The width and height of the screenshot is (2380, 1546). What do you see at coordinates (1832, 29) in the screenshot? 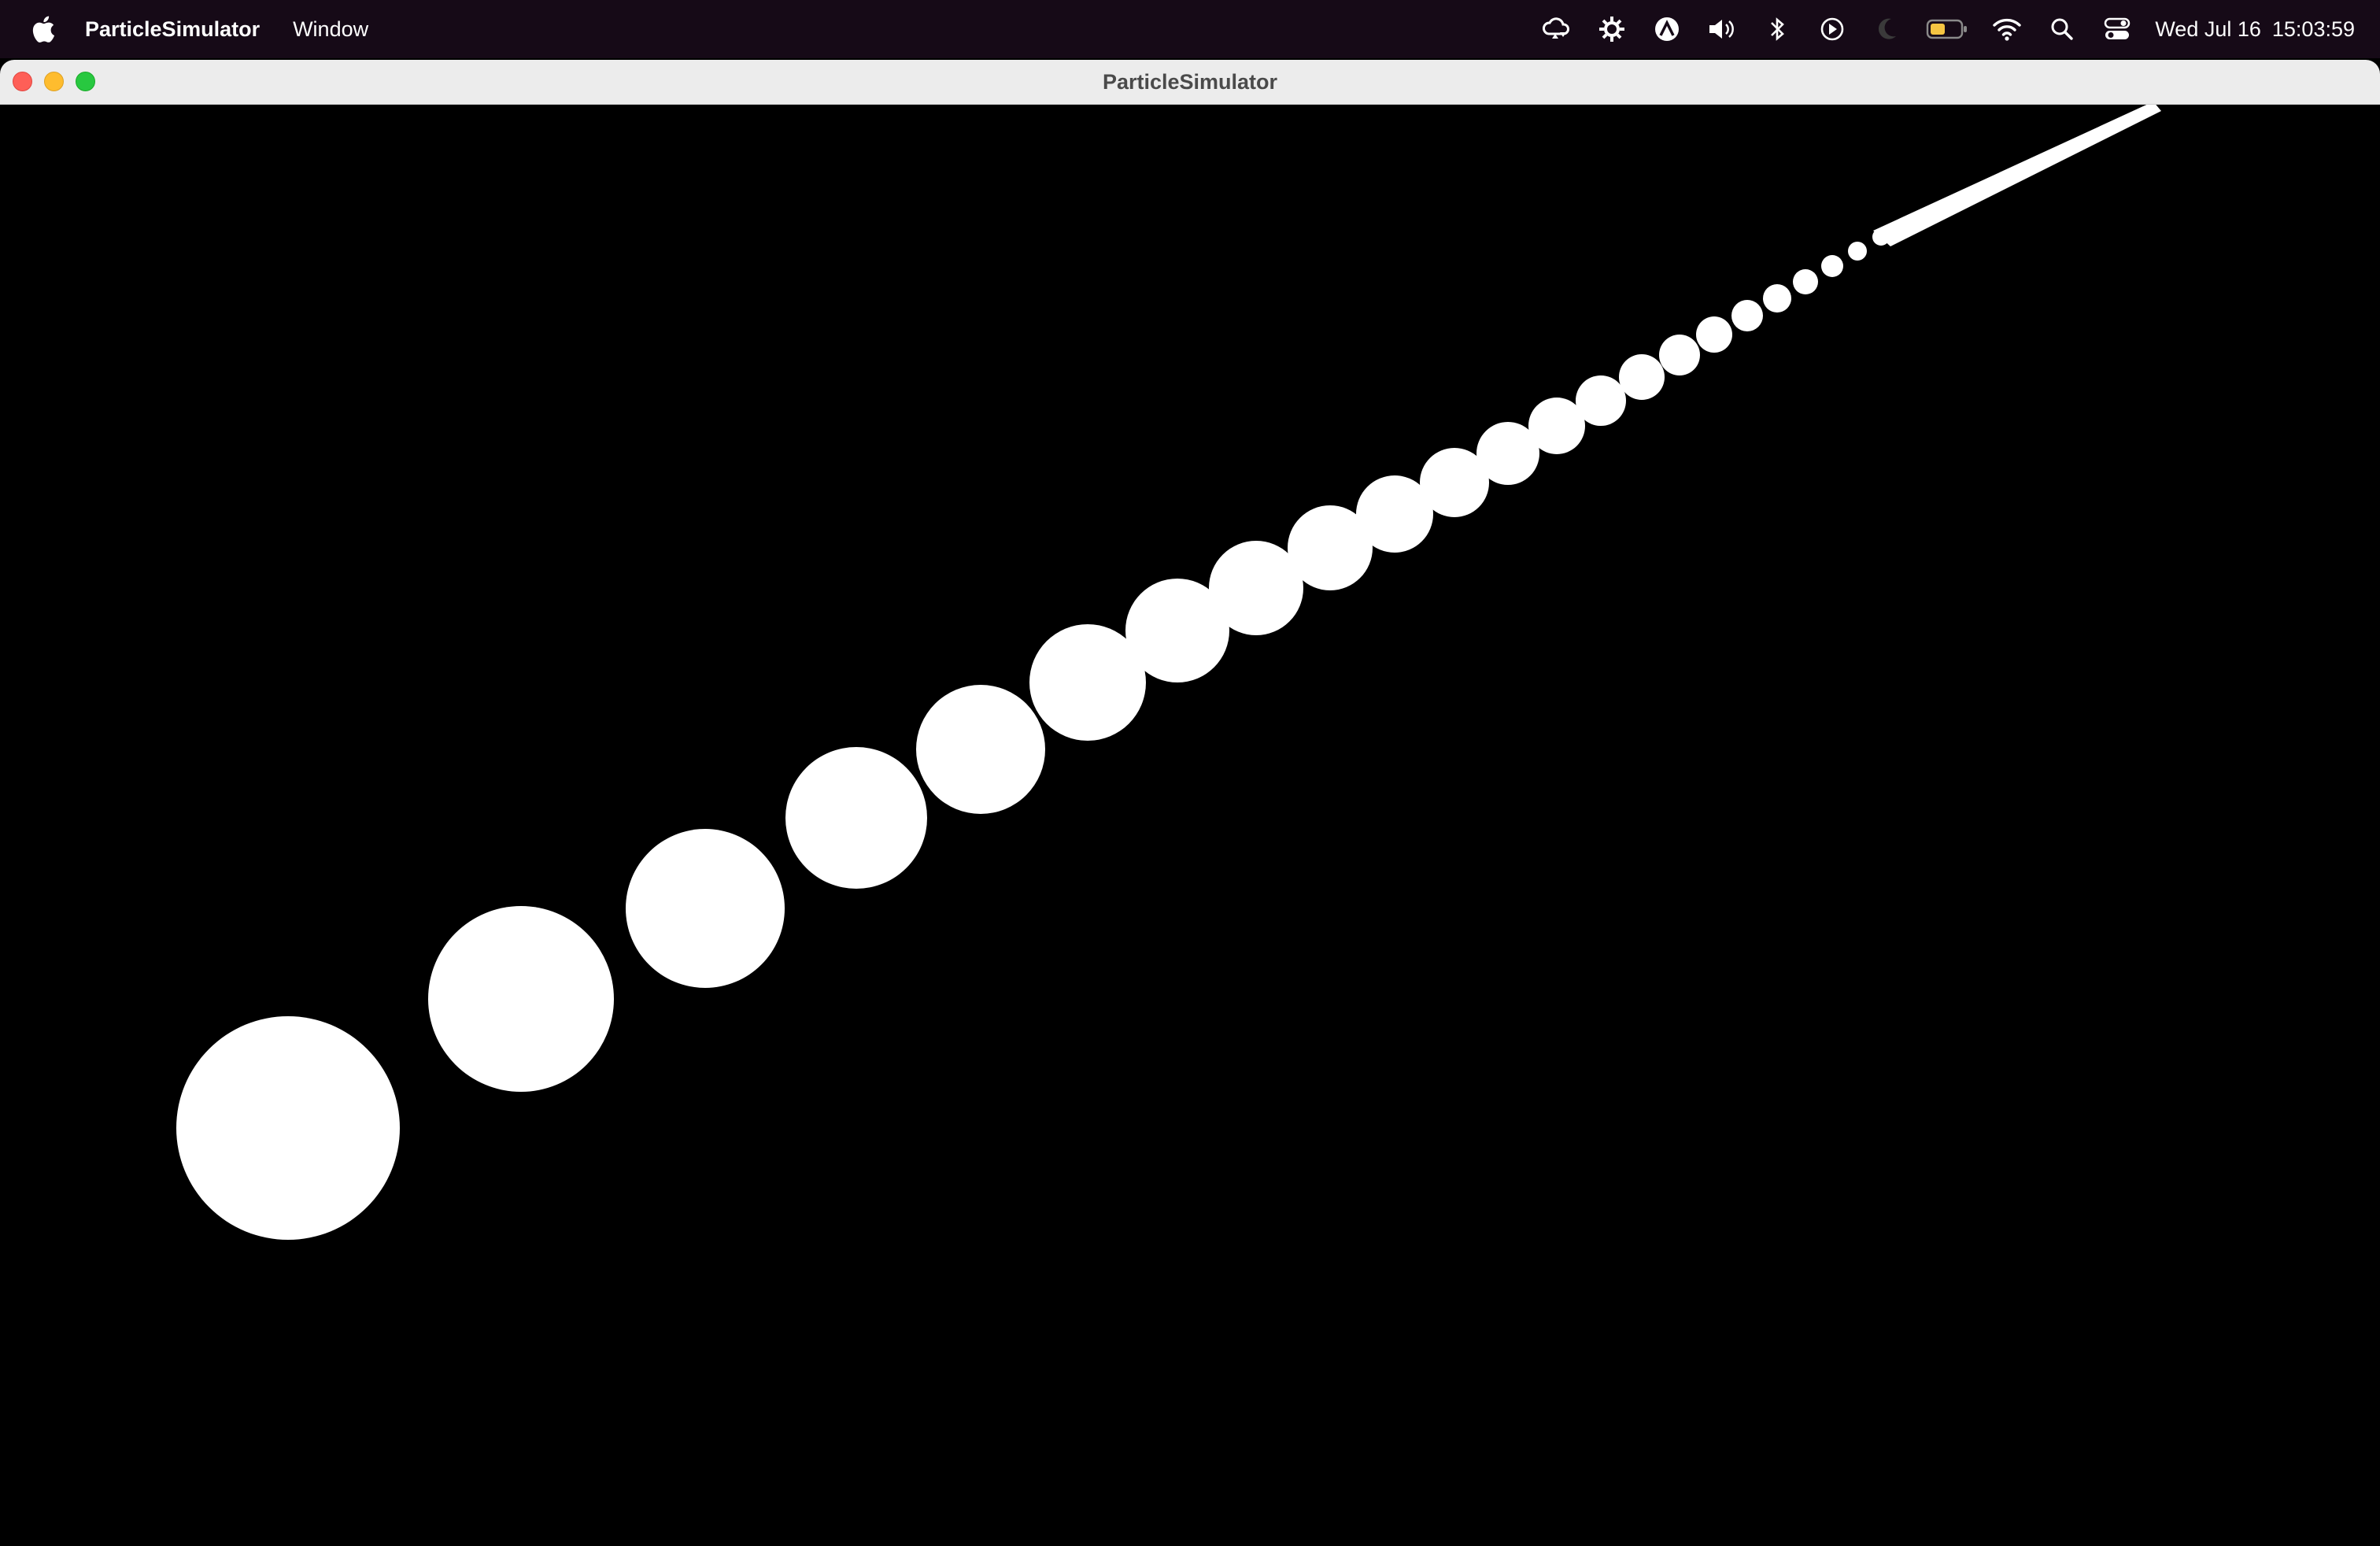
I see `play-circle-icon` at bounding box center [1832, 29].